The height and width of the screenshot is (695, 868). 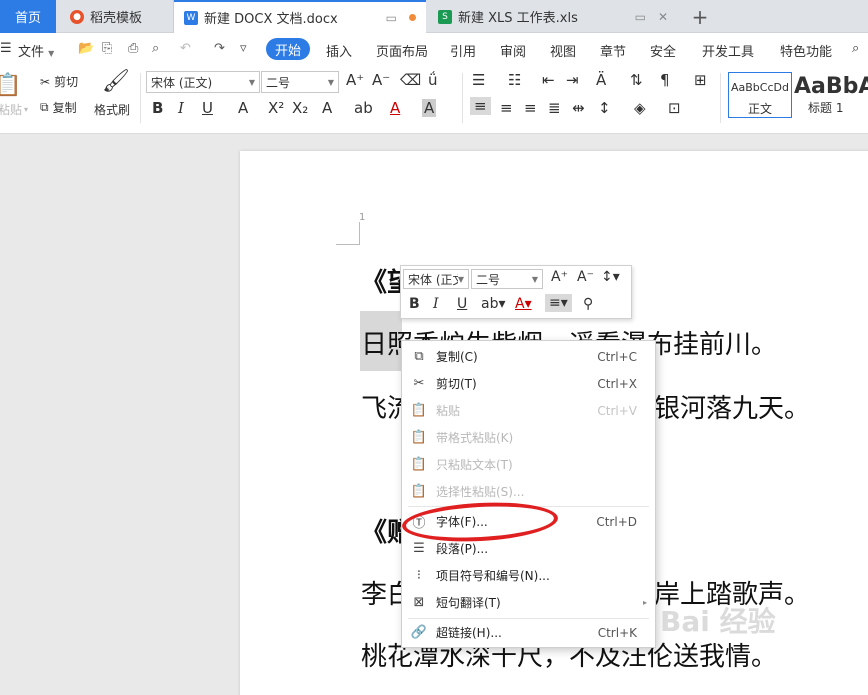 I want to click on ctx-label: 复制(C), so click(x=457, y=357).